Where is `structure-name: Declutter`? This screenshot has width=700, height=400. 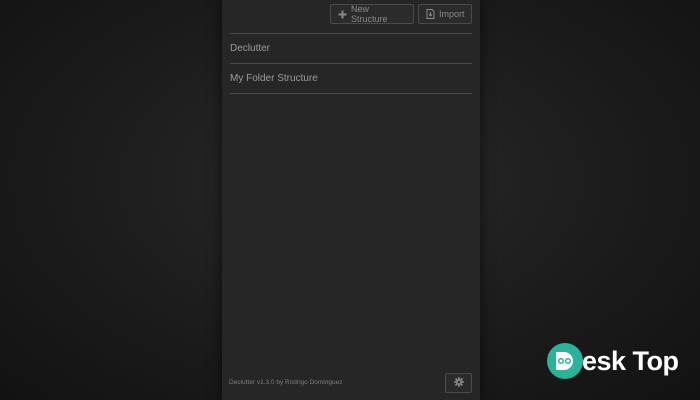 structure-name: Declutter is located at coordinates (250, 48).